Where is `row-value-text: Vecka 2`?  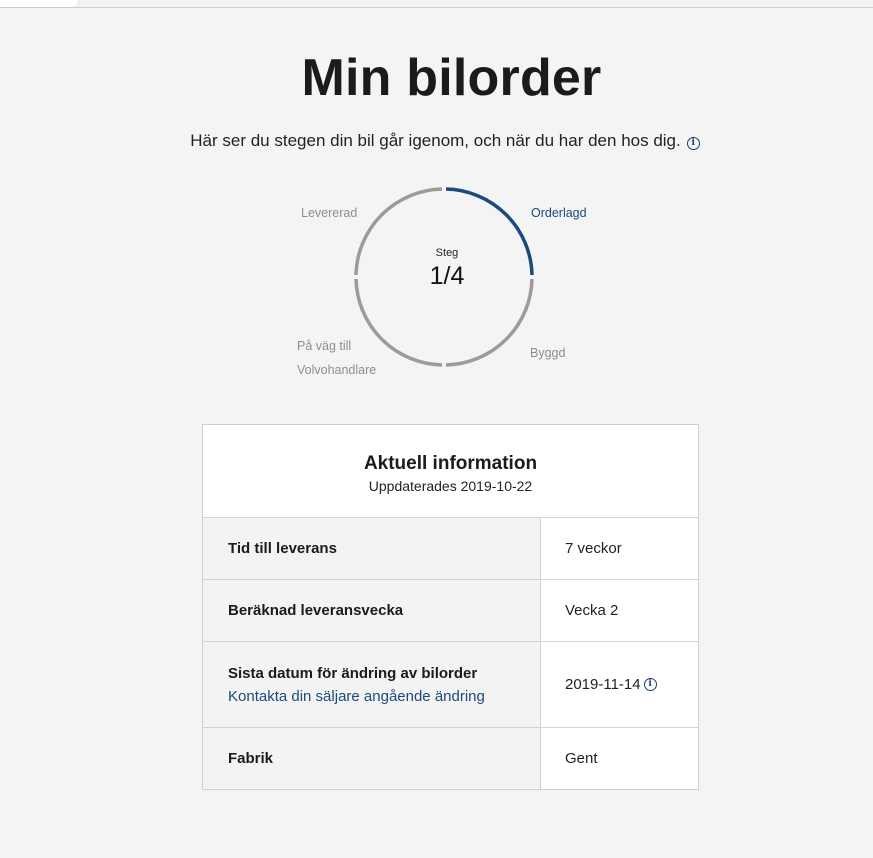 row-value-text: Vecka 2 is located at coordinates (592, 610).